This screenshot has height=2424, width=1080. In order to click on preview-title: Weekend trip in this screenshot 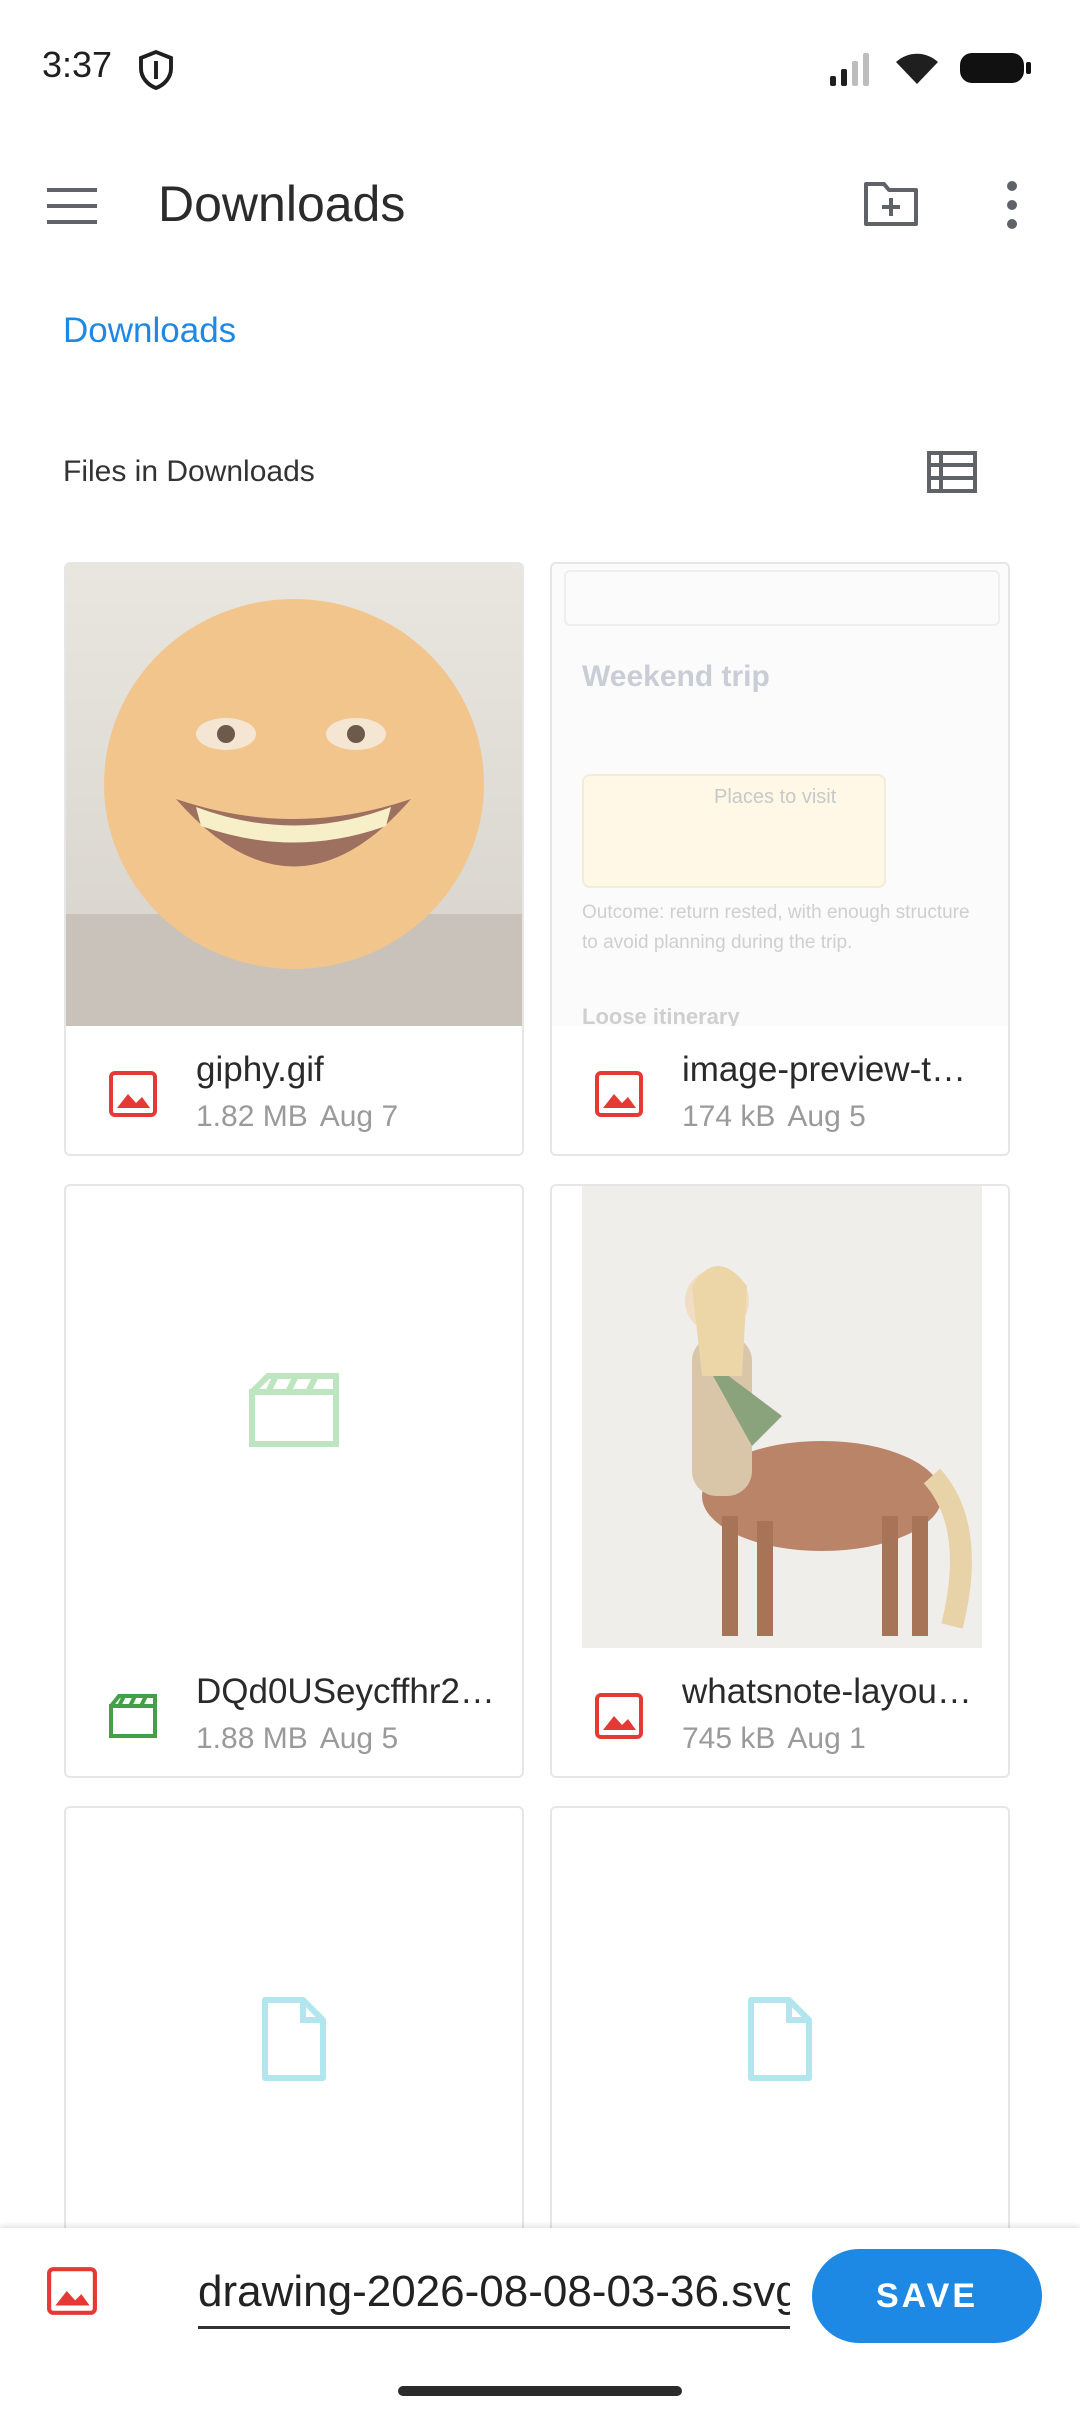, I will do `click(676, 676)`.